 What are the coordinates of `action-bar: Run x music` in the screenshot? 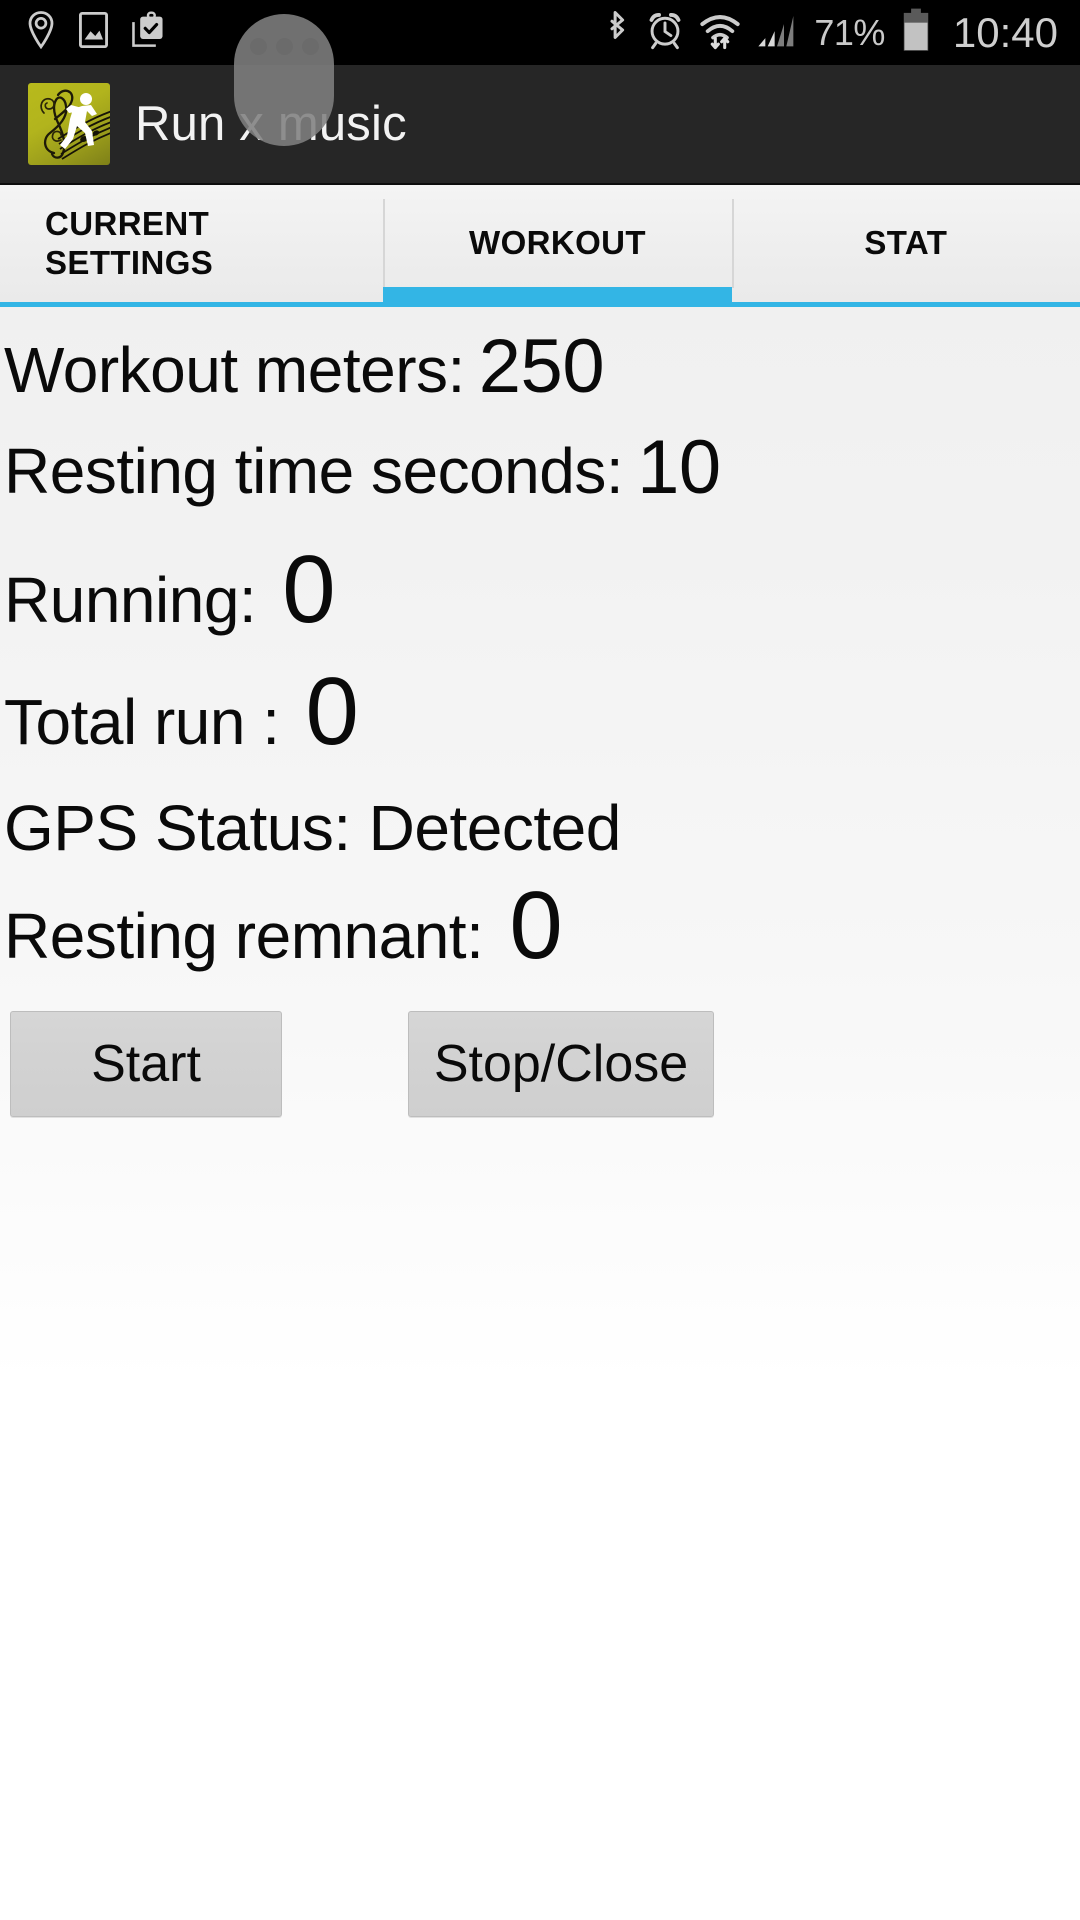 It's located at (540, 125).